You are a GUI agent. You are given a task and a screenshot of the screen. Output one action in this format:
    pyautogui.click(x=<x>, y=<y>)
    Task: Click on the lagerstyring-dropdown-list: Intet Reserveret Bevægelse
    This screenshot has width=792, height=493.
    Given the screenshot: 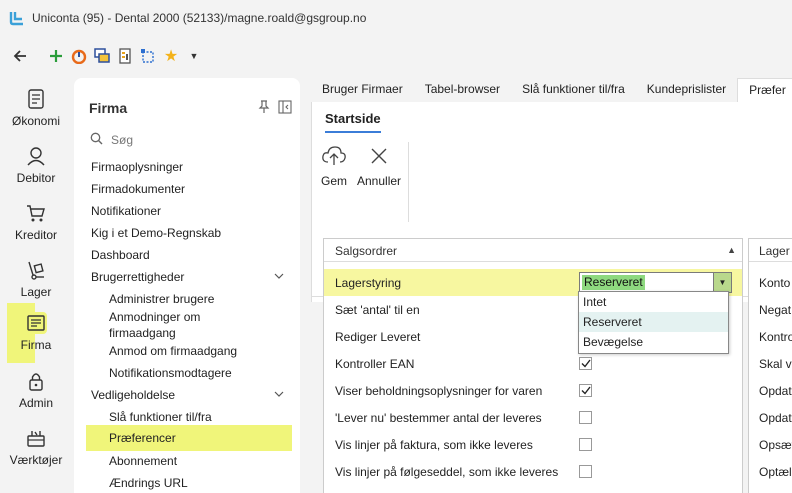 What is the action you would take?
    pyautogui.click(x=653, y=322)
    